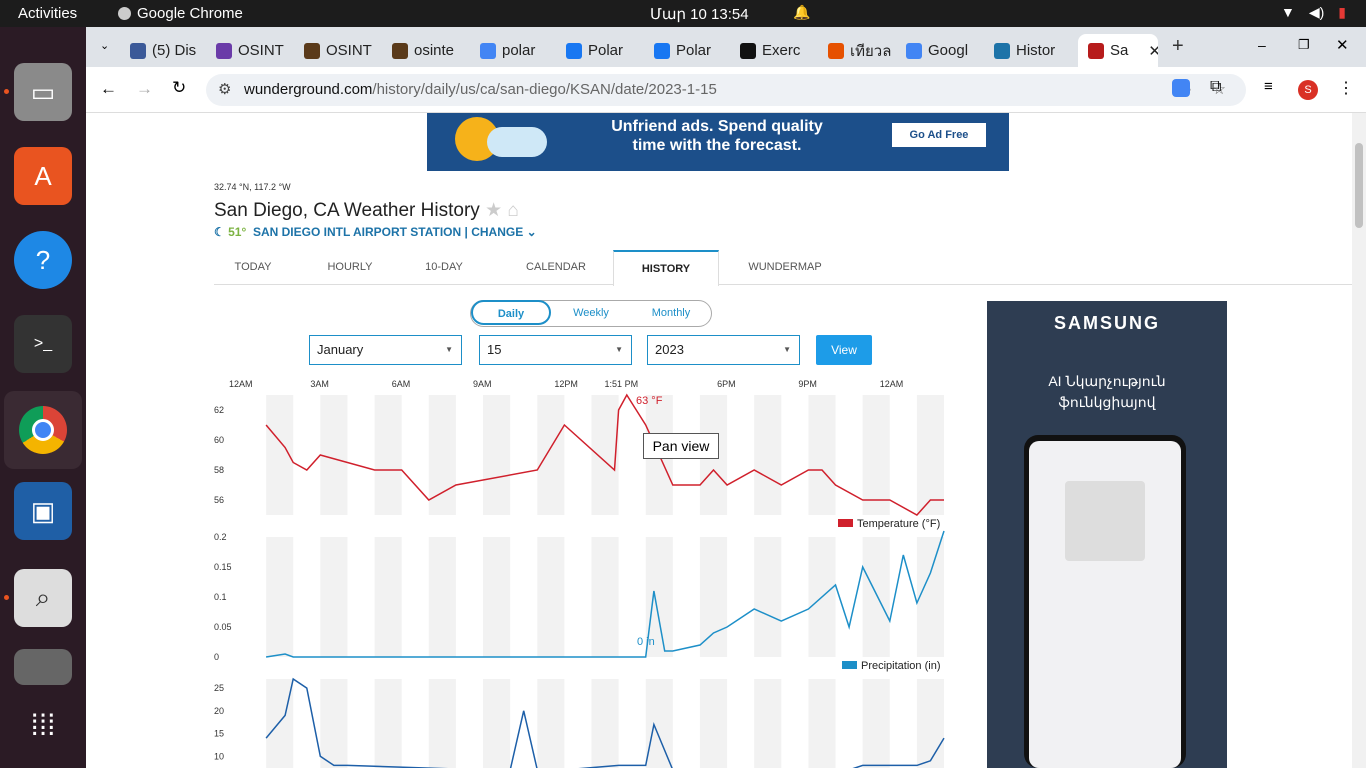  I want to click on browser-tab: เทียวล, so click(867, 50).